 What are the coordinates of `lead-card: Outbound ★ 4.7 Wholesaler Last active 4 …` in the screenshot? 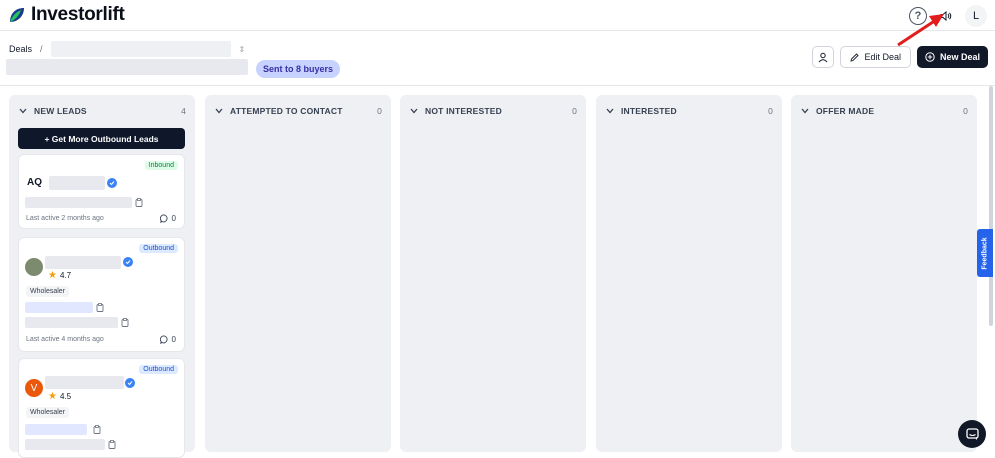 It's located at (101, 294).